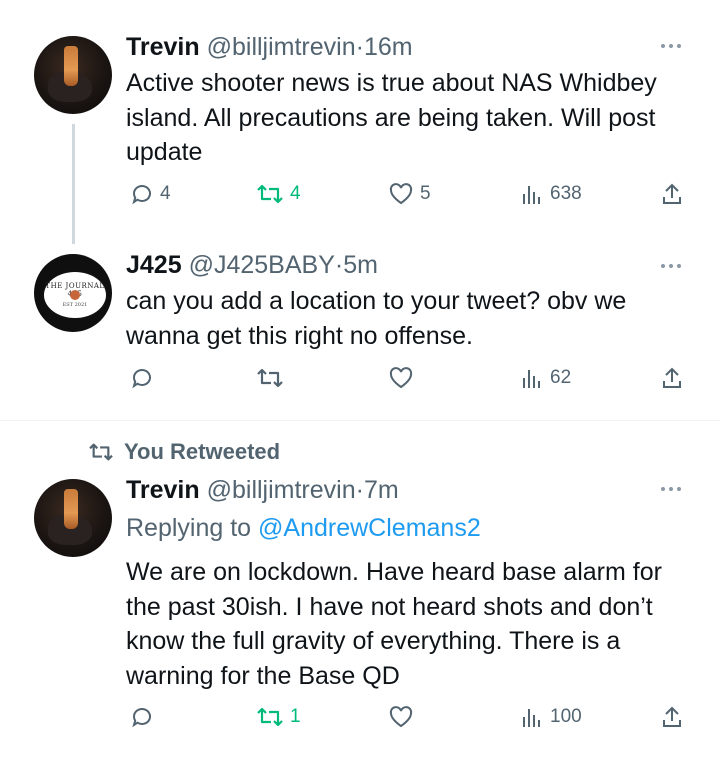 This screenshot has width=720, height=765. What do you see at coordinates (561, 377) in the screenshot?
I see `view-count: 62` at bounding box center [561, 377].